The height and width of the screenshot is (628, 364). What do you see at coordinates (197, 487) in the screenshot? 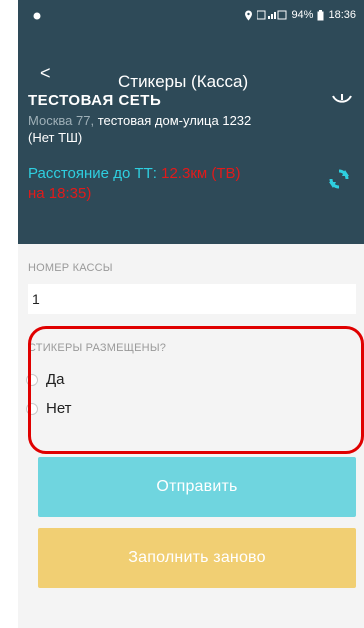
I see `send-button: Отправить` at bounding box center [197, 487].